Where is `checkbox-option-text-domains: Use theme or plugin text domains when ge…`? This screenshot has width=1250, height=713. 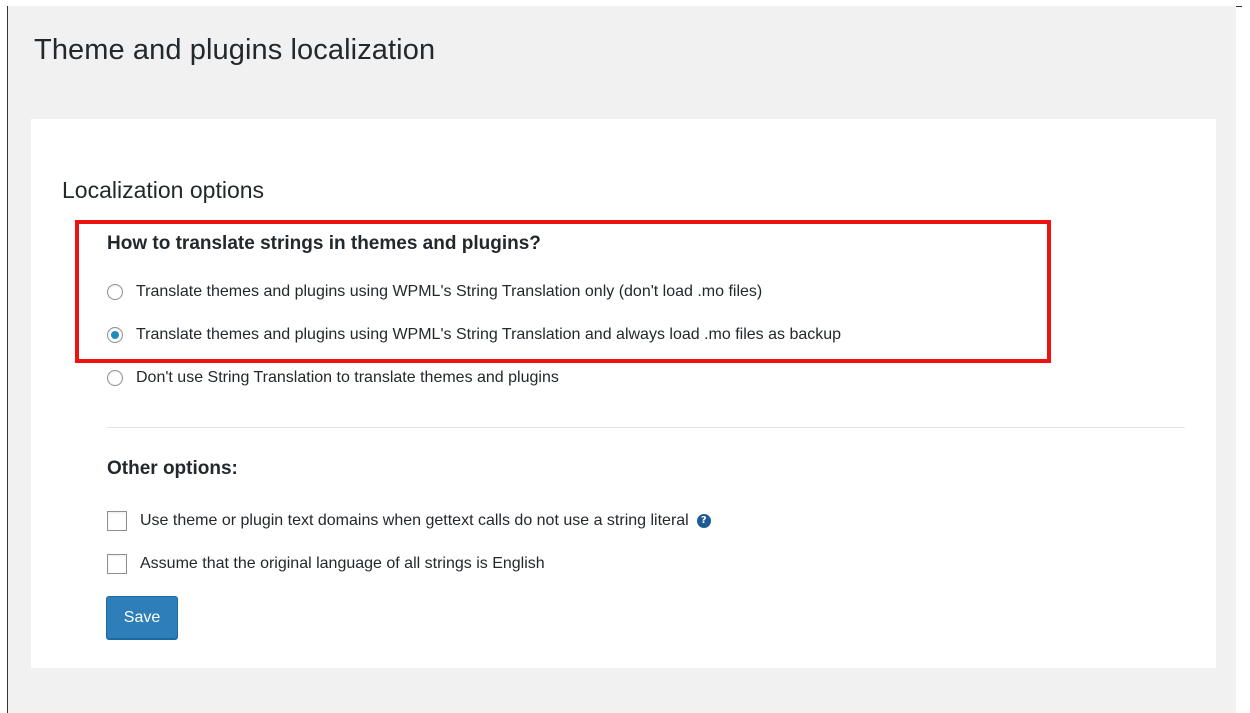 checkbox-option-text-domains: Use theme or plugin text domains when ge… is located at coordinates (409, 521).